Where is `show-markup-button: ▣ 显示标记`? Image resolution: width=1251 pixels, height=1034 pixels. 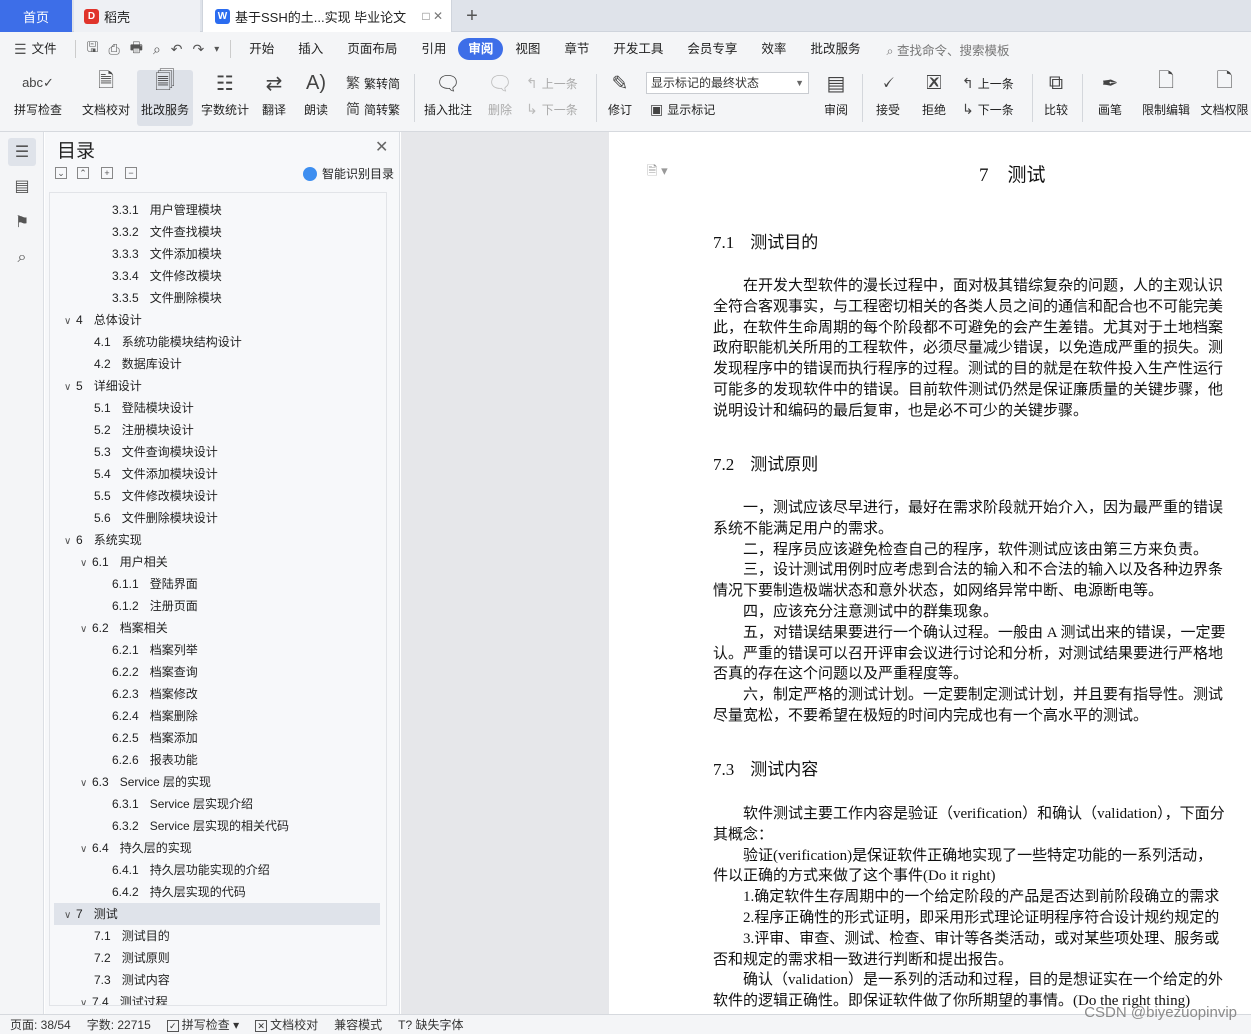 show-markup-button: ▣ 显示标记 is located at coordinates (682, 109).